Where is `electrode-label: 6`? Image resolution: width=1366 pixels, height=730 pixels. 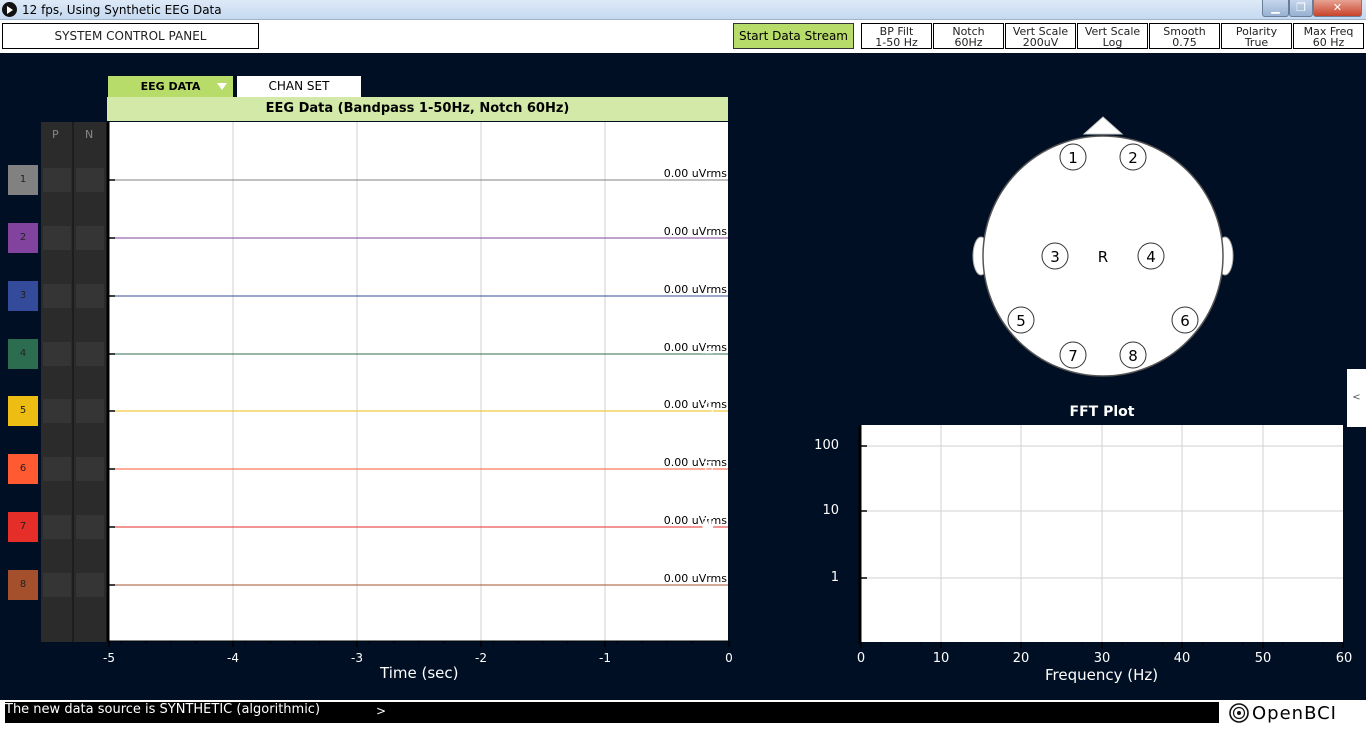 electrode-label: 6 is located at coordinates (1185, 321).